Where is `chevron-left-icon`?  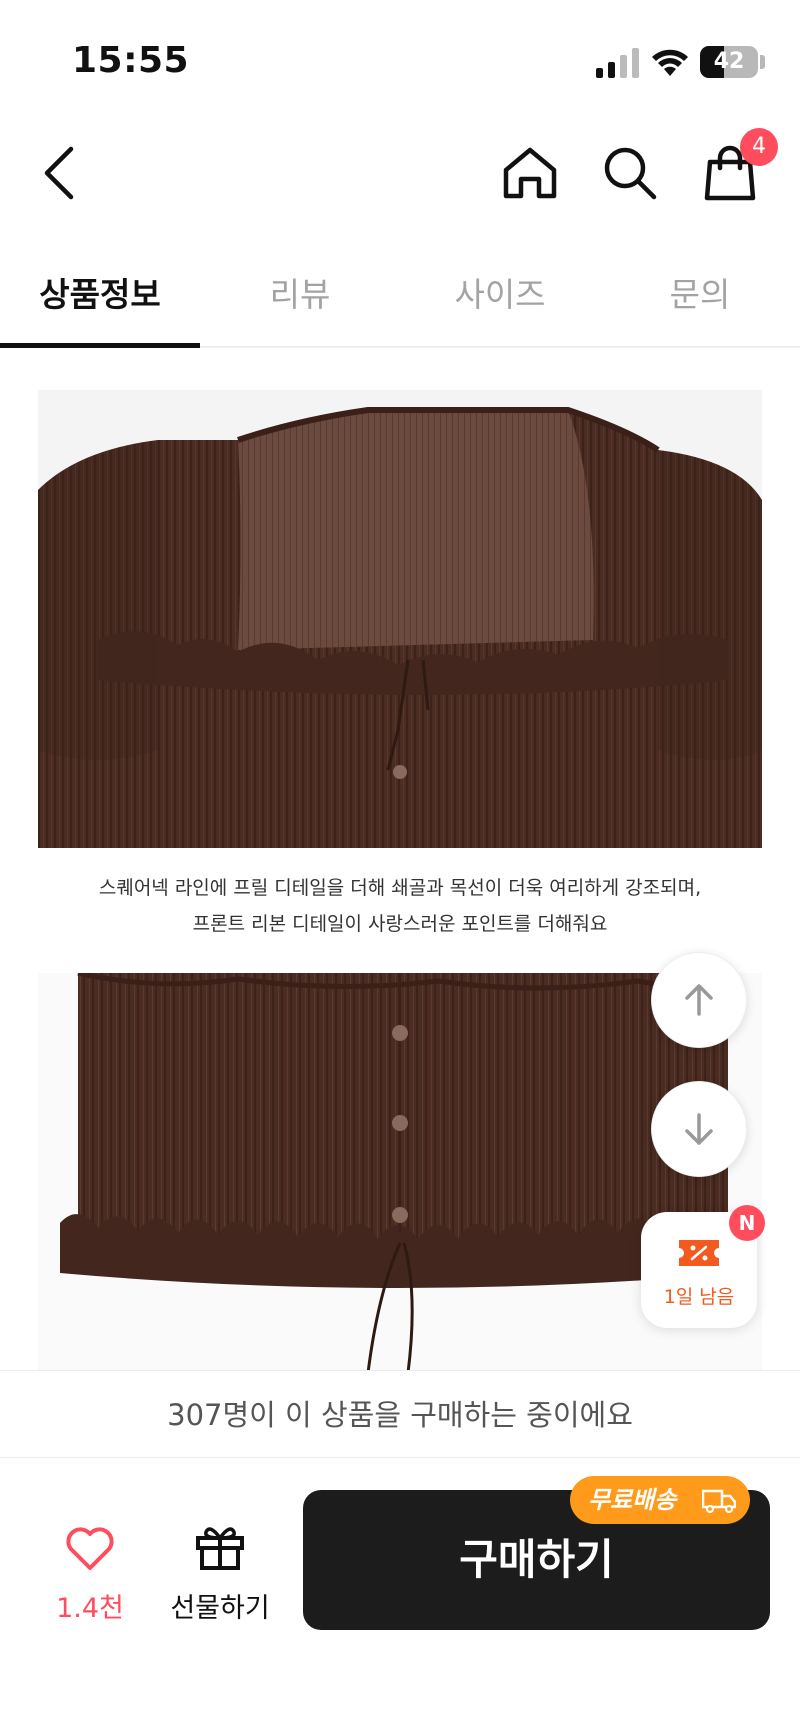 chevron-left-icon is located at coordinates (59, 173).